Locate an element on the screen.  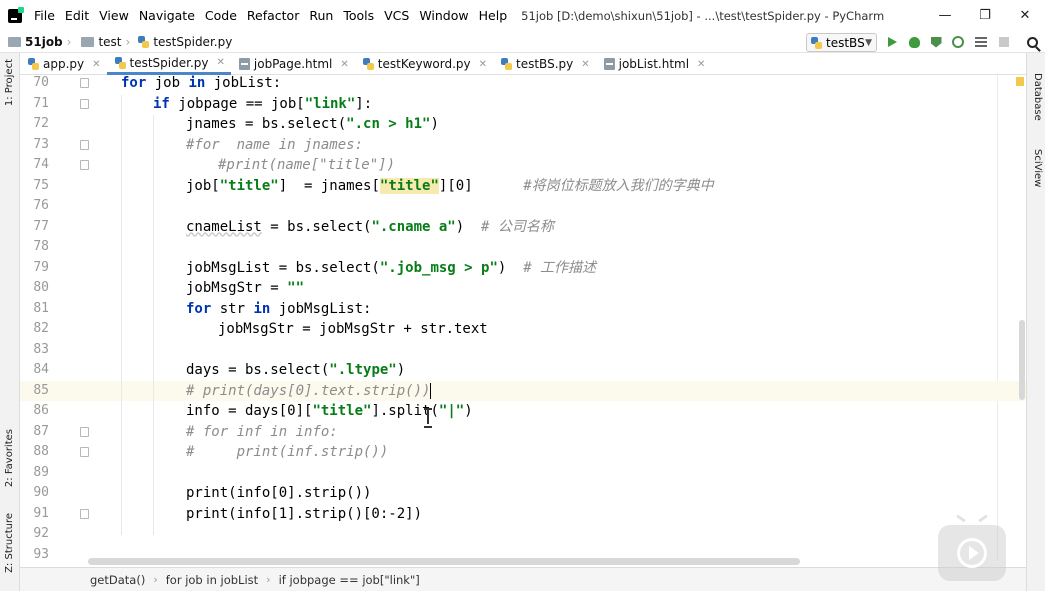
concurrency-button is located at coordinates (981, 42).